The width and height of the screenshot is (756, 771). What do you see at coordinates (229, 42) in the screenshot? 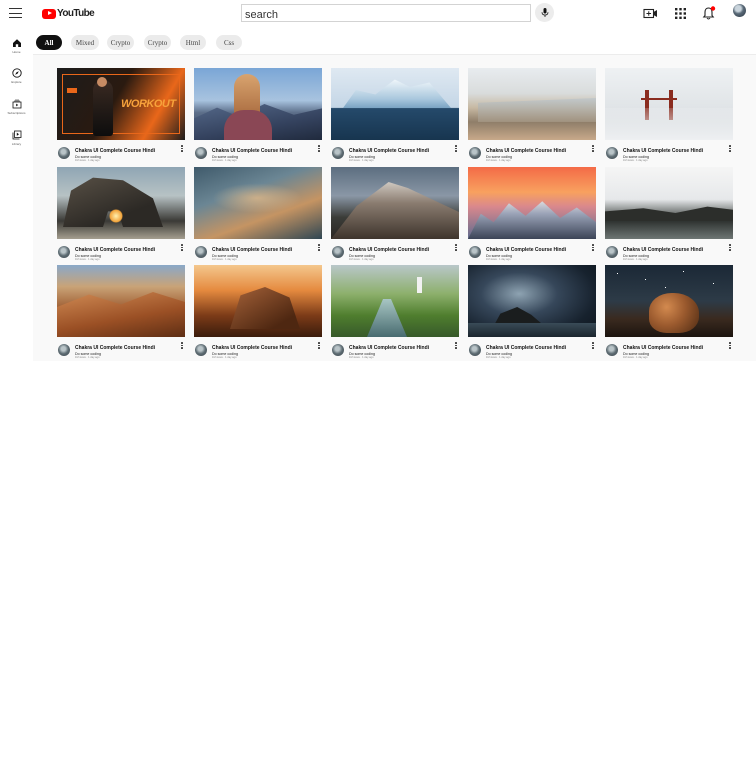
I see `chip-css: Css` at bounding box center [229, 42].